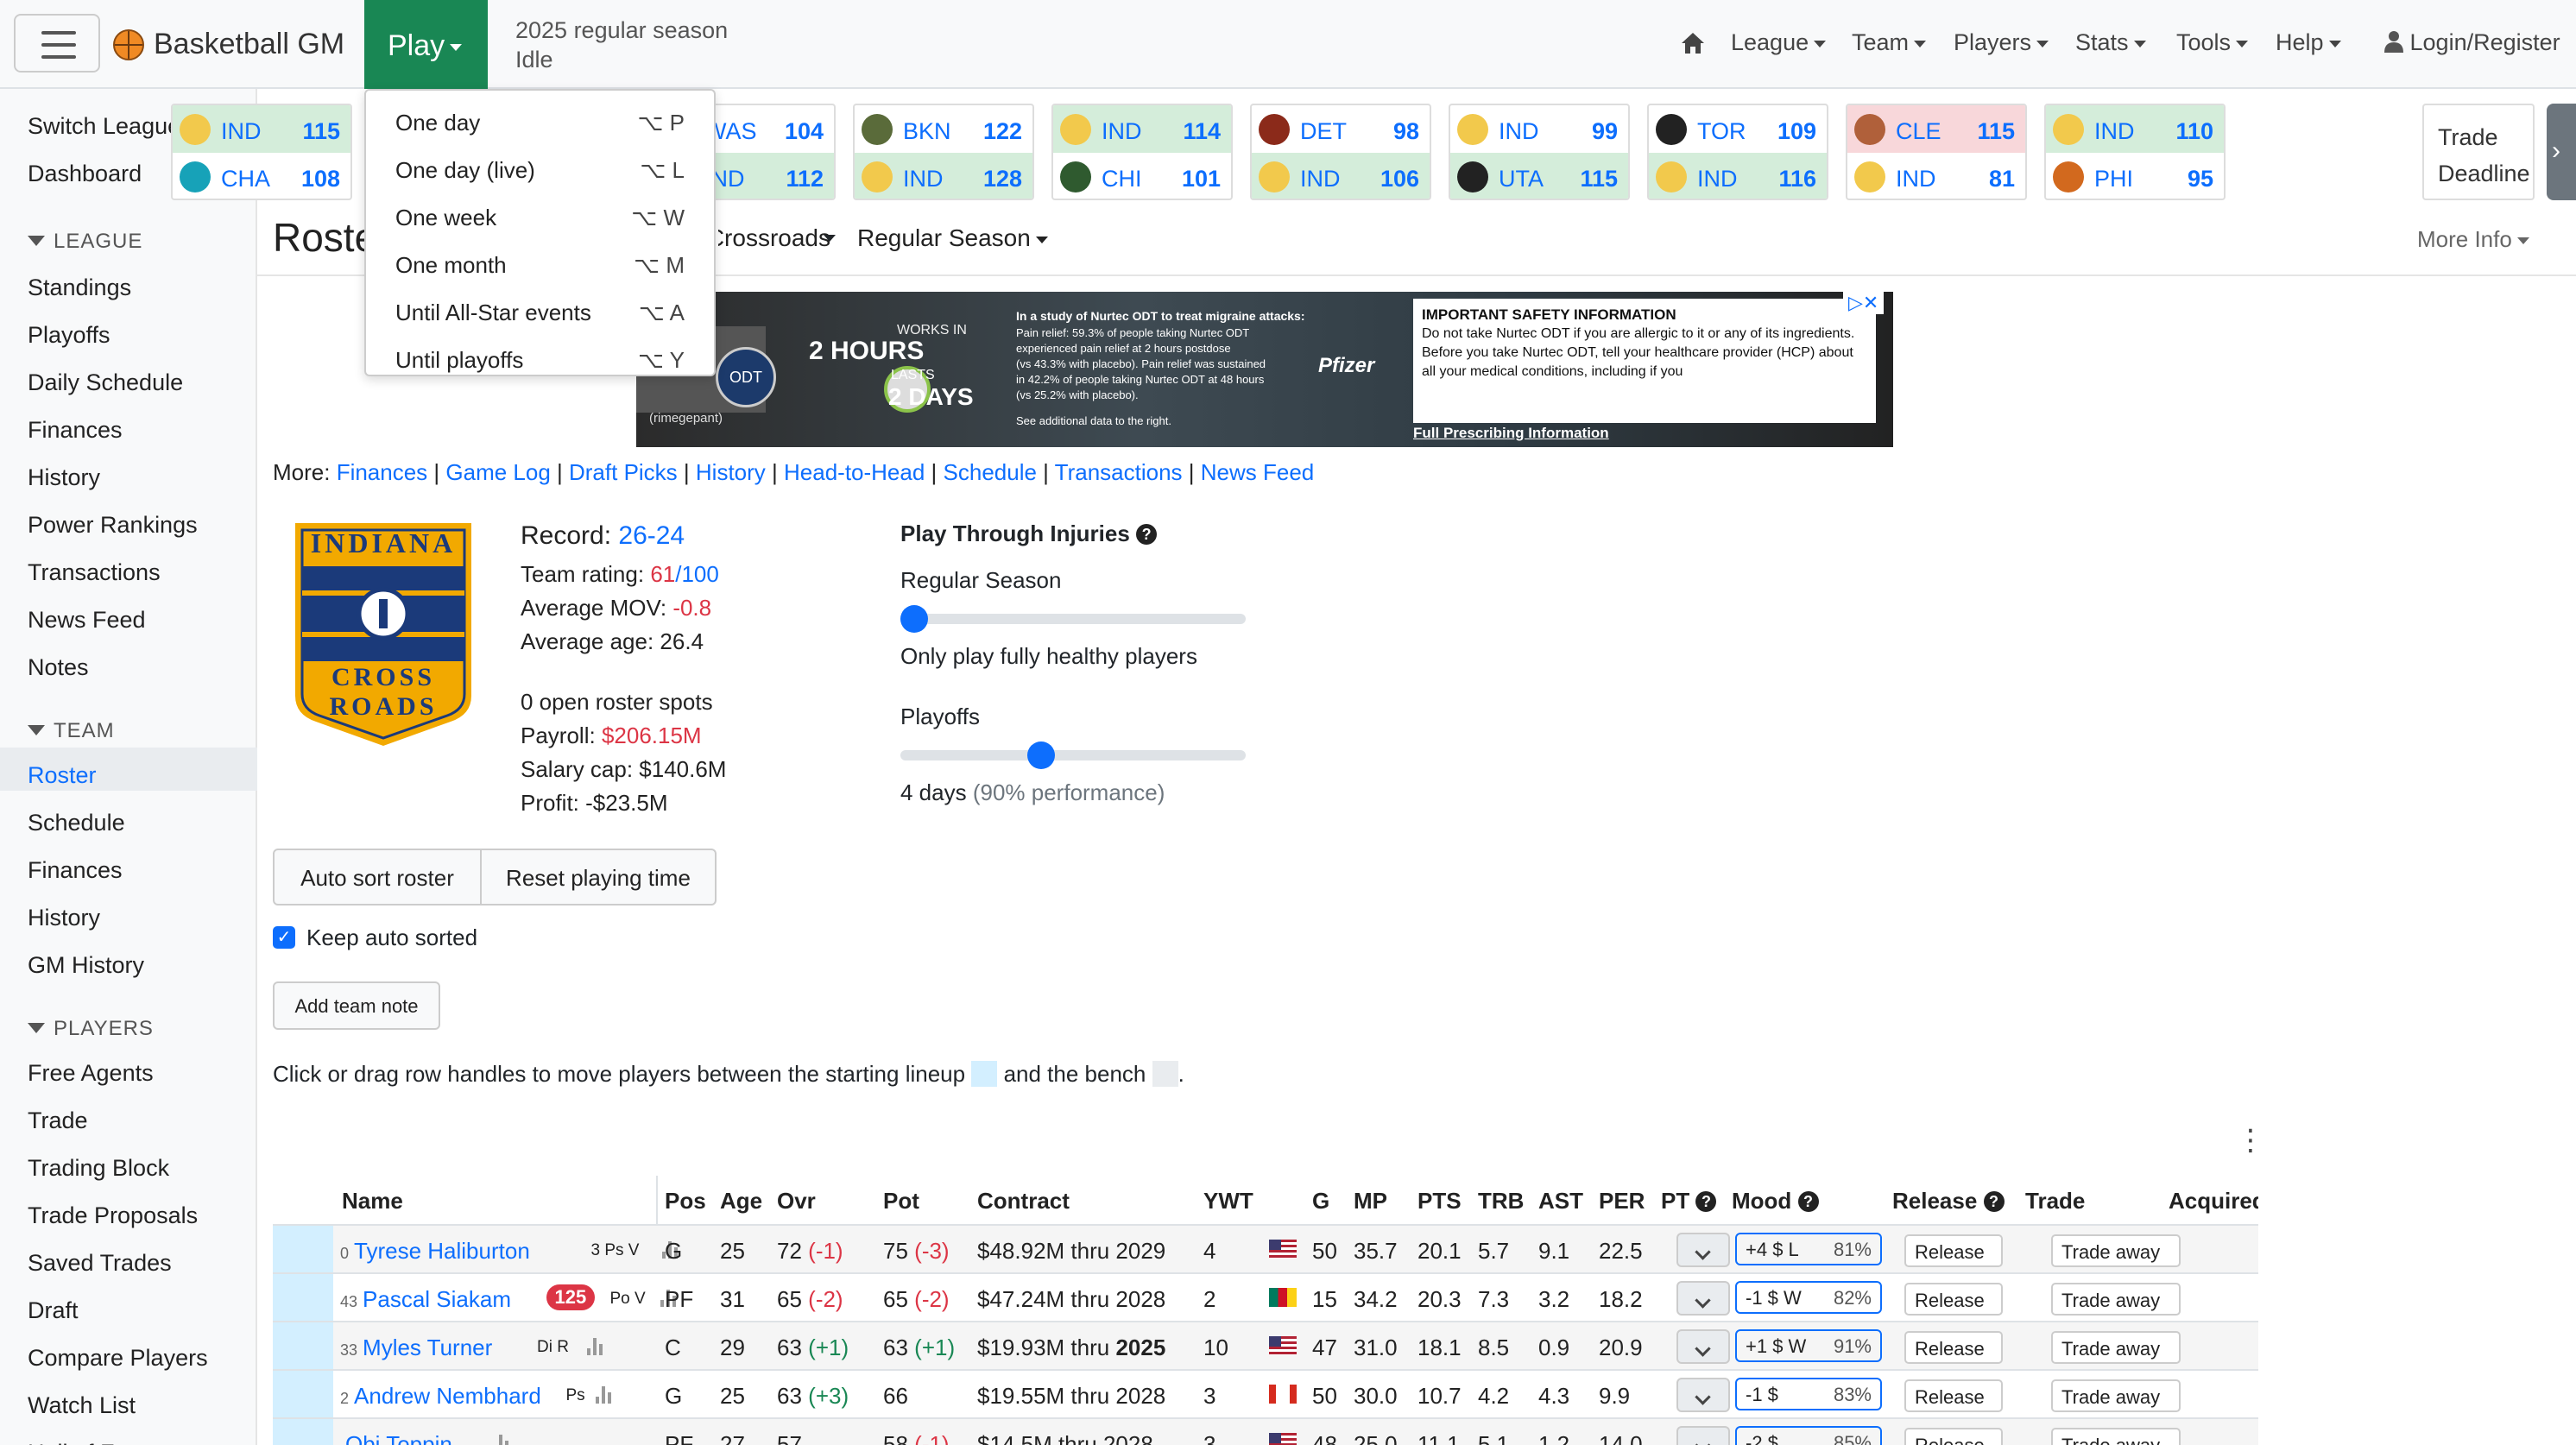 Image resolution: width=2576 pixels, height=1445 pixels. I want to click on column-header-release: Release ?, so click(1948, 1201).